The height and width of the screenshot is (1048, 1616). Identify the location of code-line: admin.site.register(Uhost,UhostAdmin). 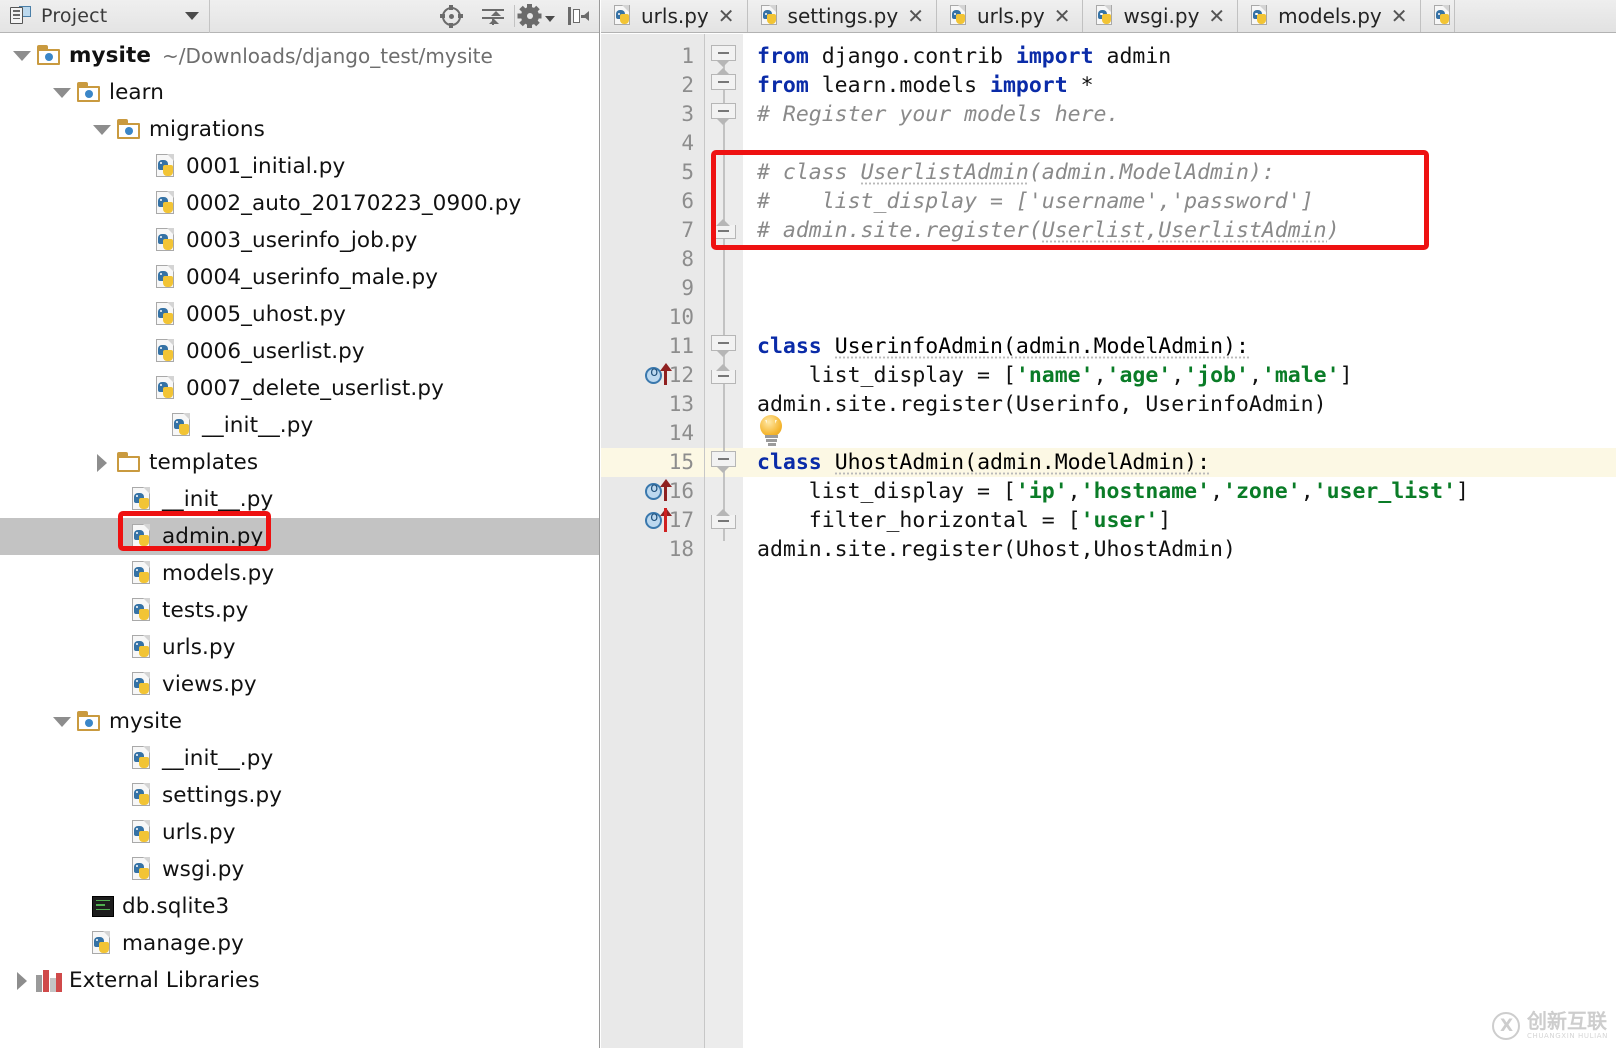
(996, 549).